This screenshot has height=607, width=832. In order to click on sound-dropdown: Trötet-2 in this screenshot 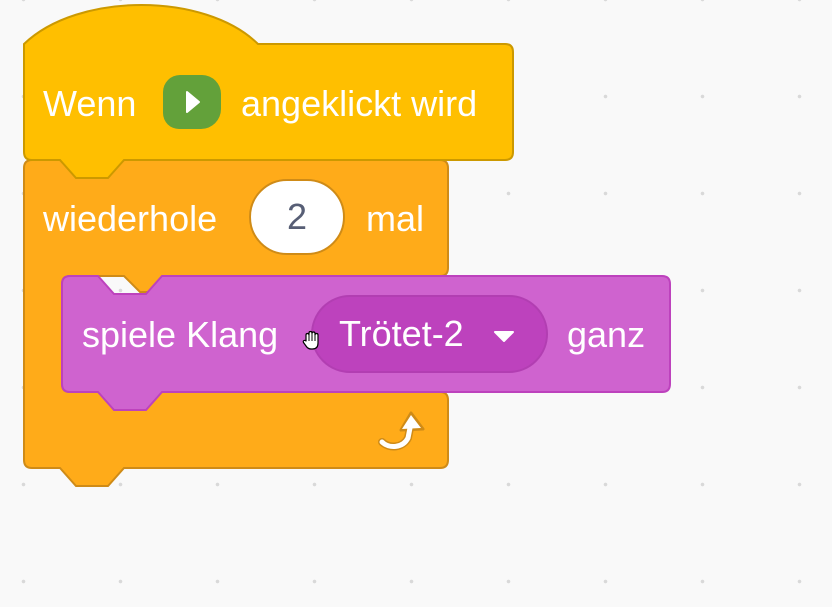, I will do `click(429, 334)`.